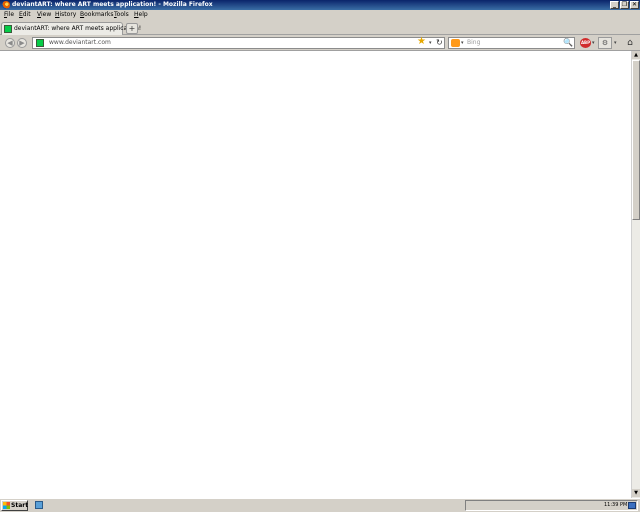 This screenshot has height=512, width=640. Describe the element at coordinates (593, 43) in the screenshot. I see `adblock-dropdown-icon: ▾` at that location.